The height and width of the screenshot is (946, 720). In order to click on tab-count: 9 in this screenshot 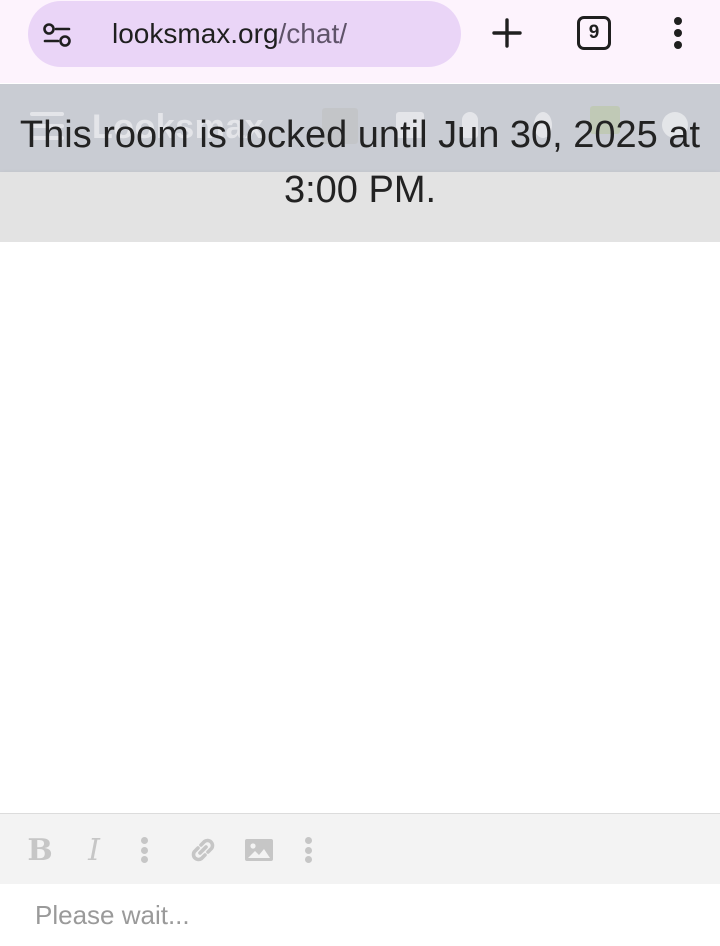, I will do `click(594, 32)`.